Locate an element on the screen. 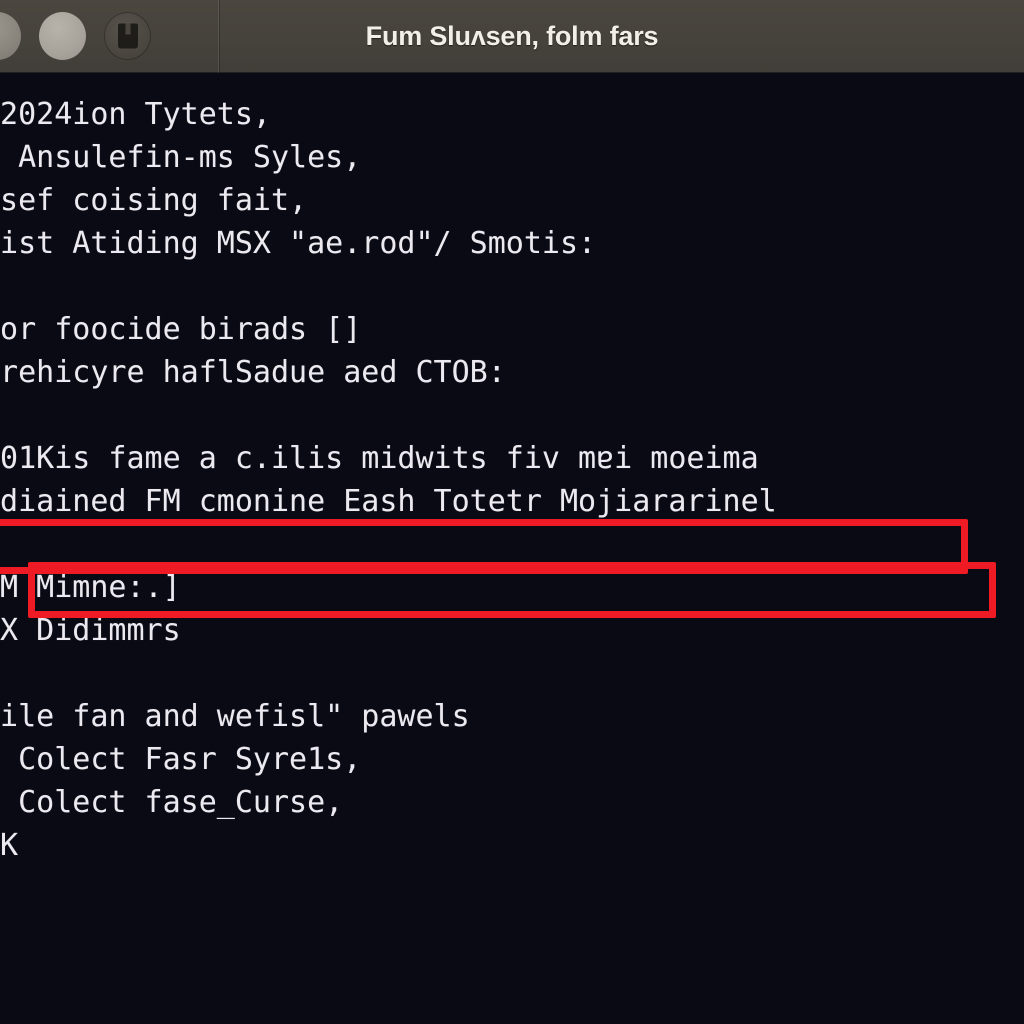  terminal-line: jile fan and wefisl" pawels is located at coordinates (235, 716).